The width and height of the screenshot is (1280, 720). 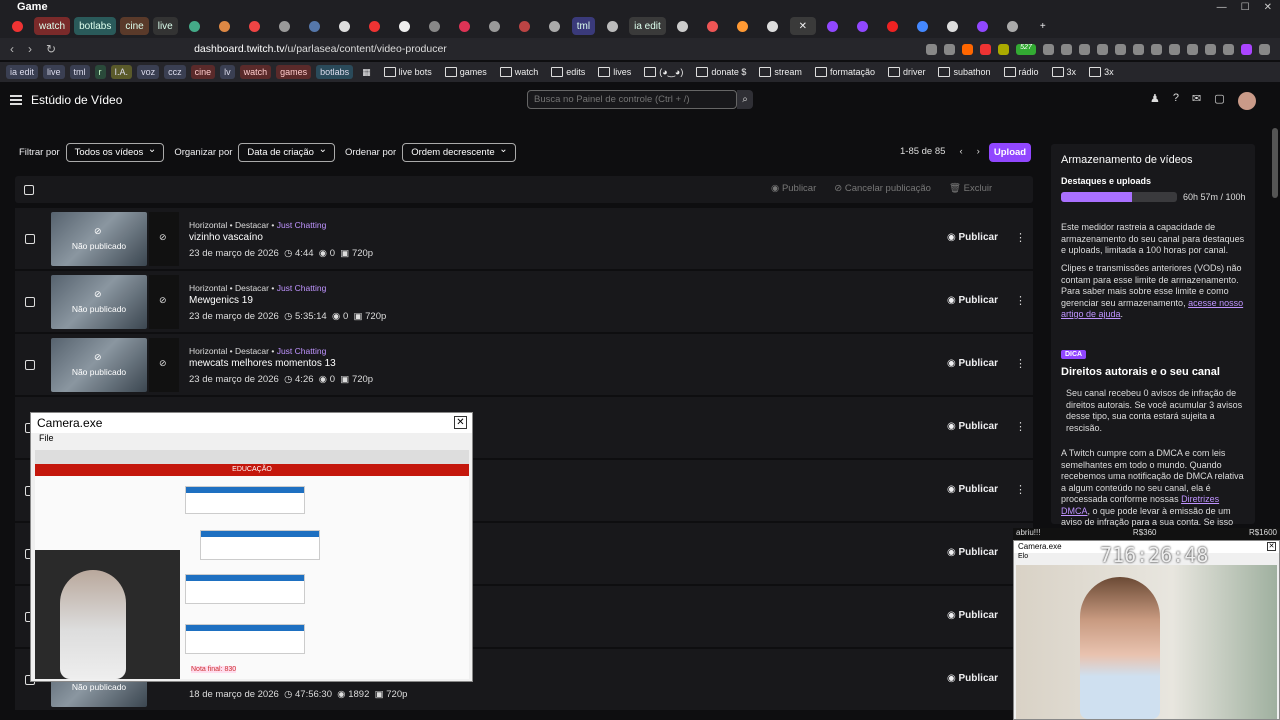 I want to click on category-link: Just Chatting, so click(x=302, y=225).